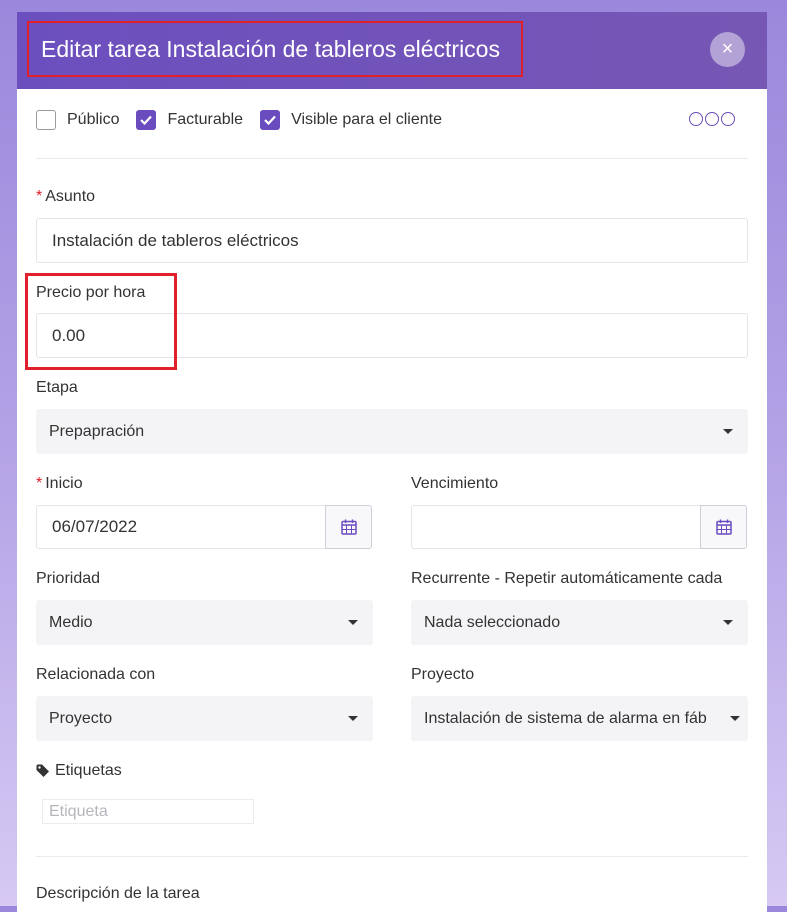 Image resolution: width=787 pixels, height=912 pixels. Describe the element at coordinates (79, 771) in the screenshot. I see `tags-label: Etiquetas` at that location.